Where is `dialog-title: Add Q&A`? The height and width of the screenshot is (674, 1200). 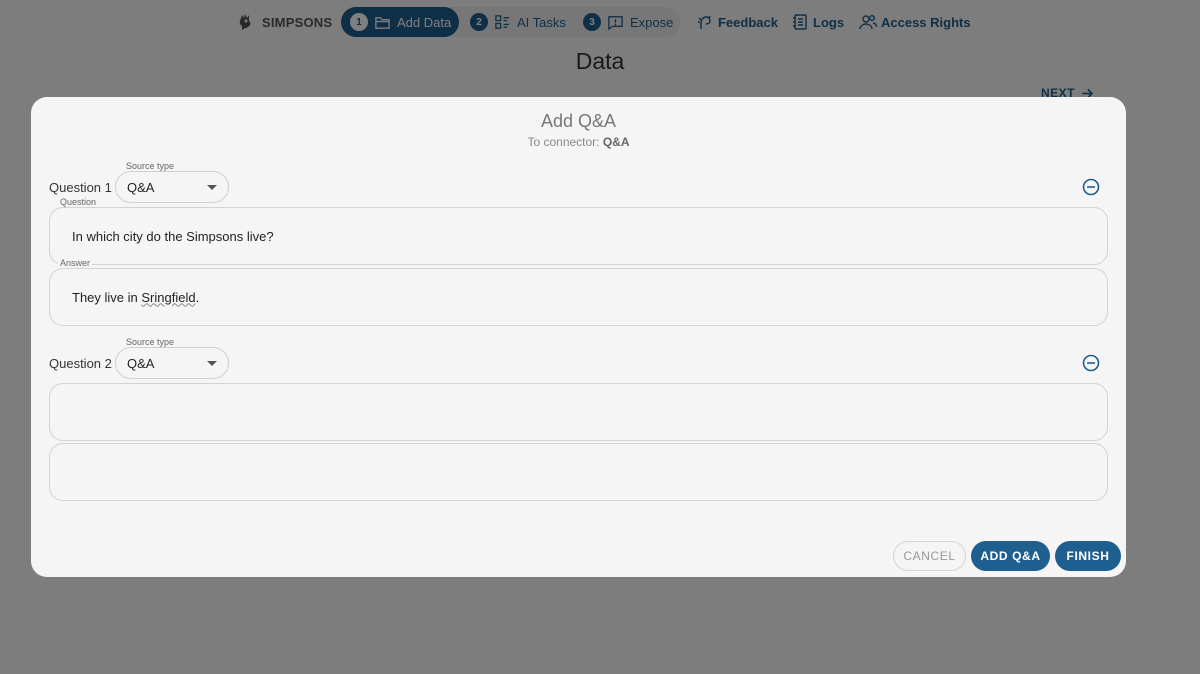
dialog-title: Add Q&A is located at coordinates (578, 121).